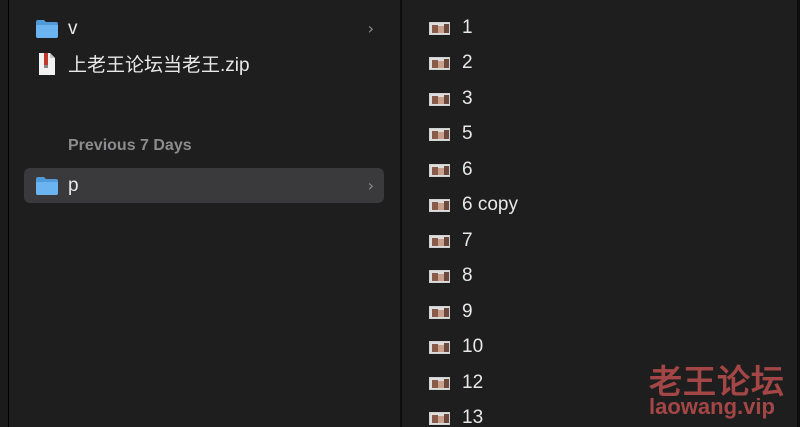  Describe the element at coordinates (473, 382) in the screenshot. I see `file-name: 12` at that location.